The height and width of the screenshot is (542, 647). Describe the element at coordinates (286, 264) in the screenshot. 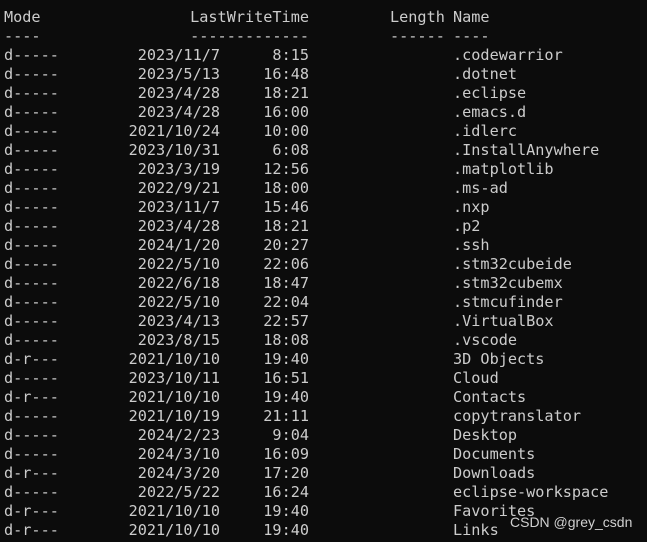

I see `row-time: 22:06` at that location.